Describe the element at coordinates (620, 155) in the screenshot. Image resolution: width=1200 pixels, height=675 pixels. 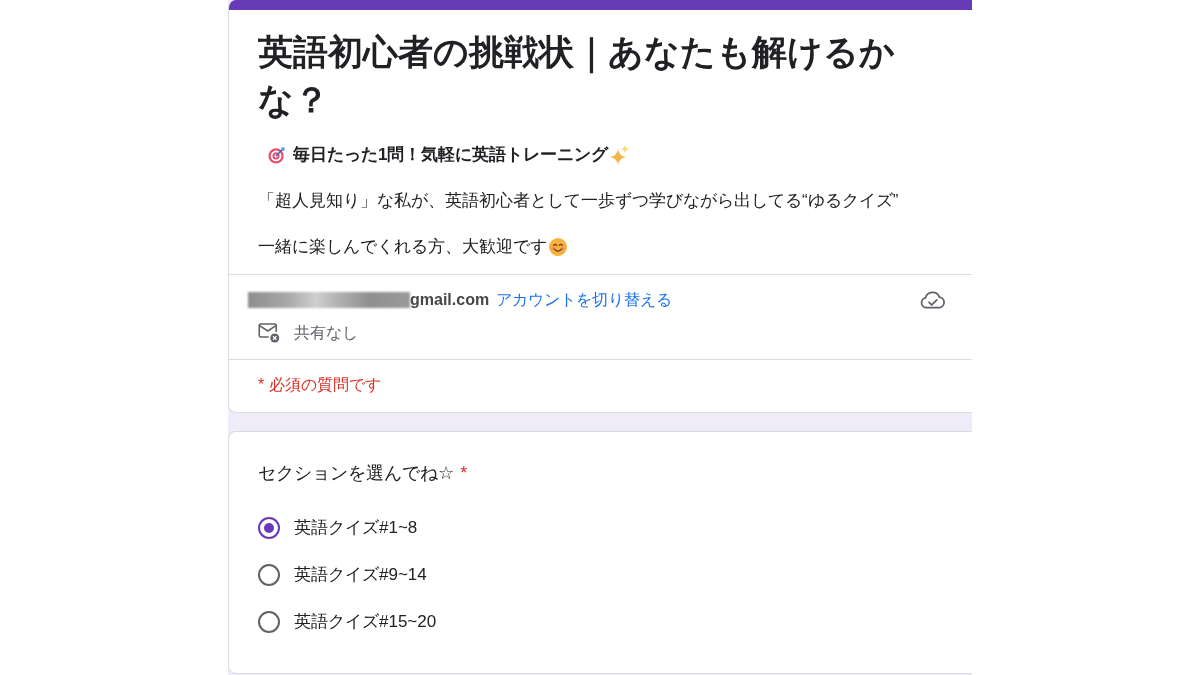
I see `sparkle-emoji-icon` at that location.